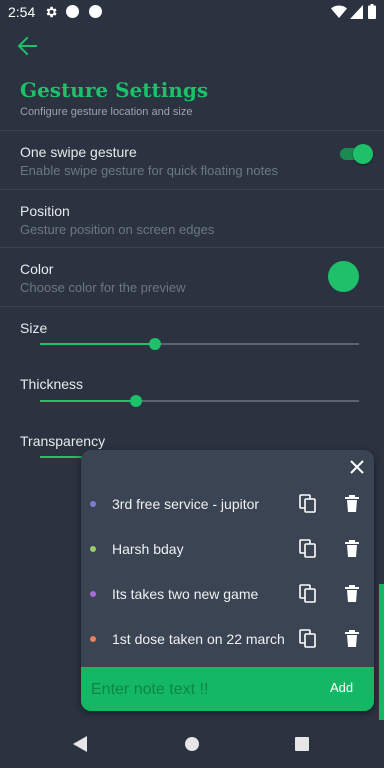  Describe the element at coordinates (34, 328) in the screenshot. I see `size-title: Size` at that location.